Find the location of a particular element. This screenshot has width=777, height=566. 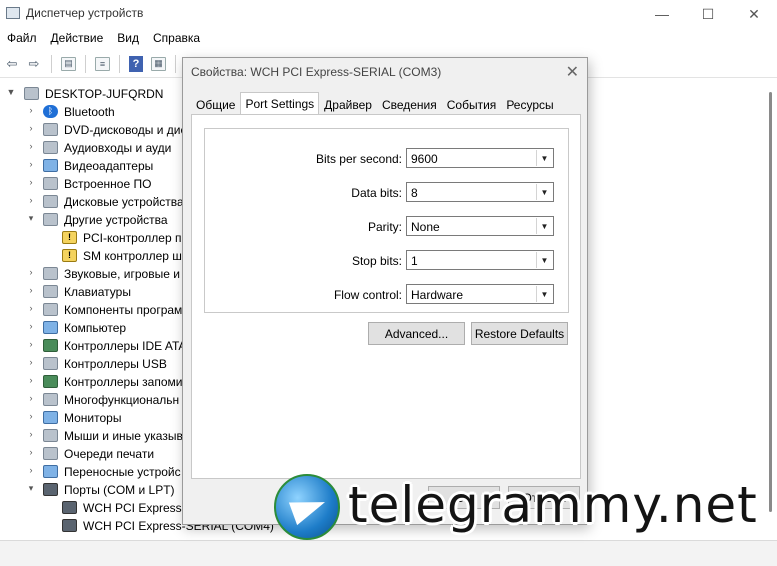

tree-item: › Дисковые устройства is located at coordinates (95, 202).